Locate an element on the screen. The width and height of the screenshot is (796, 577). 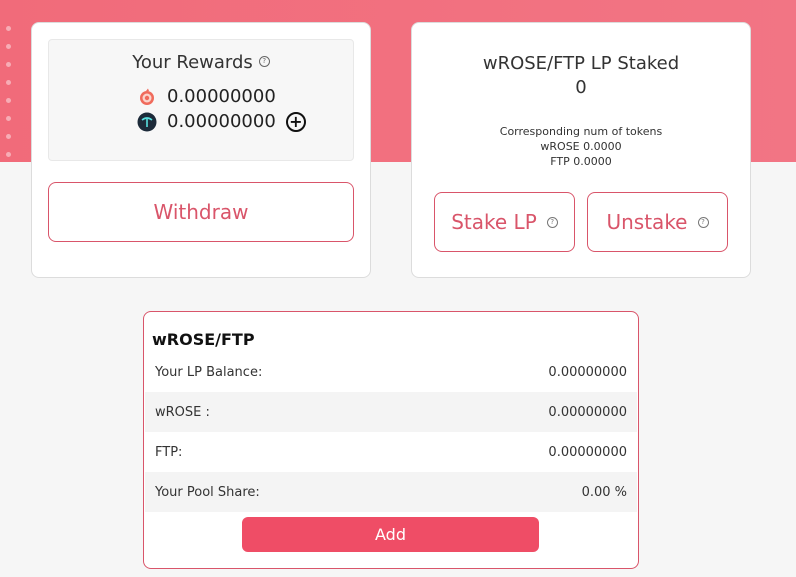
pool-row-wrose: wROSE : 0.00000000 is located at coordinates (391, 412).